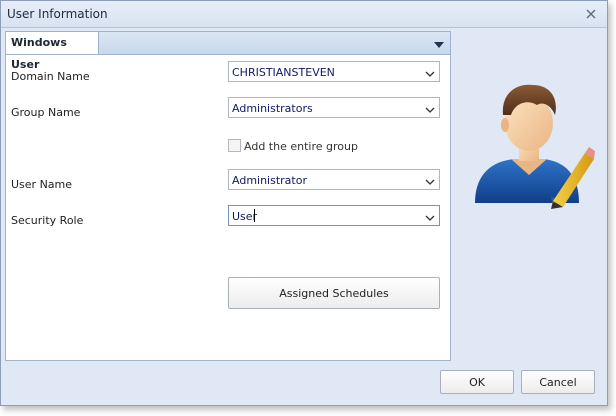 This screenshot has height=416, width=616. What do you see at coordinates (334, 215) in the screenshot?
I see `security-role-dropdown: User` at bounding box center [334, 215].